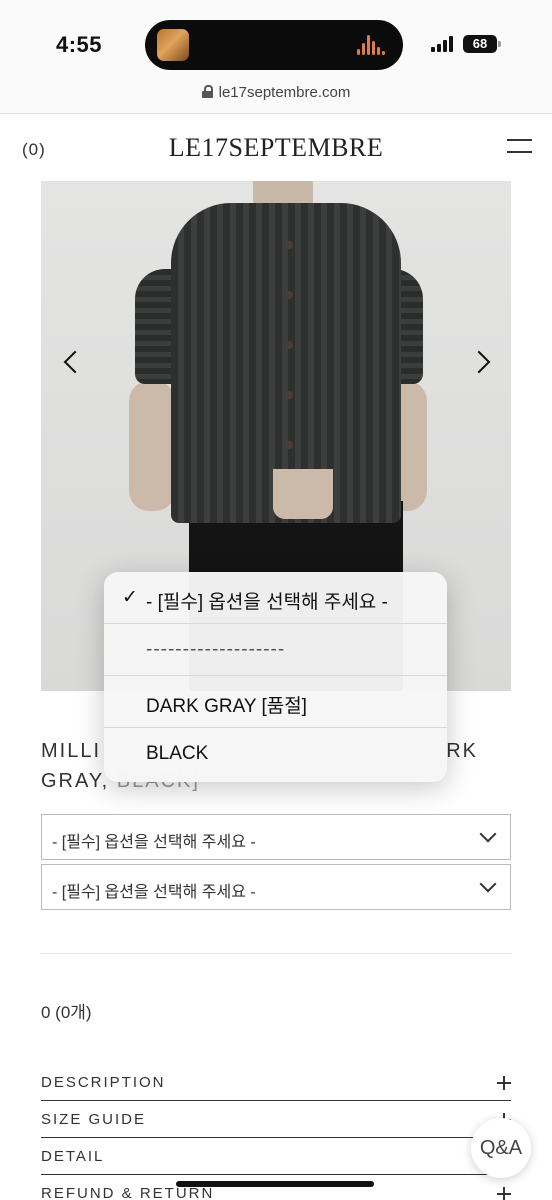 The image size is (552, 1200). I want to click on carousel-next-chevron-icon, so click(482, 362).